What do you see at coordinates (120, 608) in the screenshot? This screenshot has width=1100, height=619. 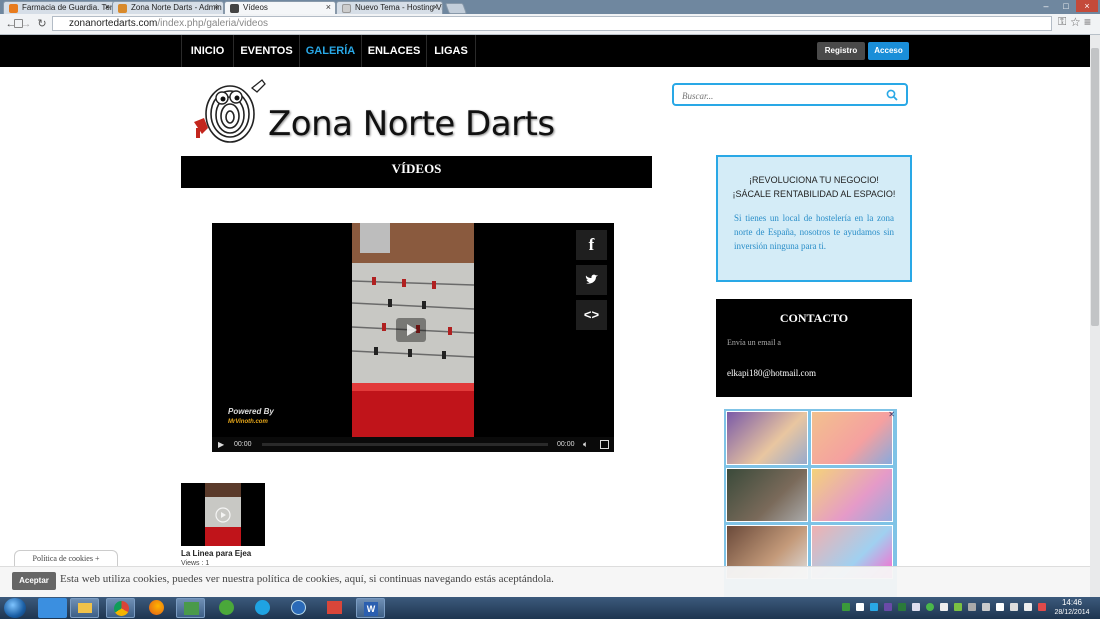 I see `chrome-icon` at bounding box center [120, 608].